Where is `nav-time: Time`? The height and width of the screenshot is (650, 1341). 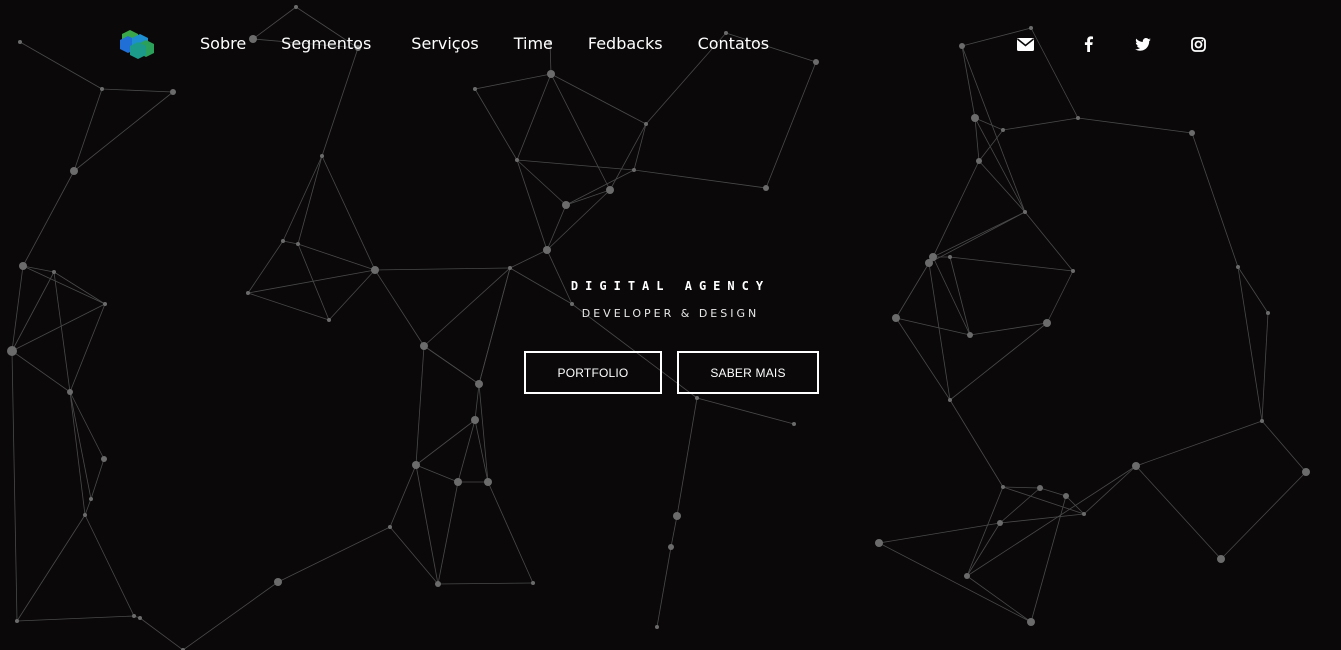 nav-time: Time is located at coordinates (533, 44).